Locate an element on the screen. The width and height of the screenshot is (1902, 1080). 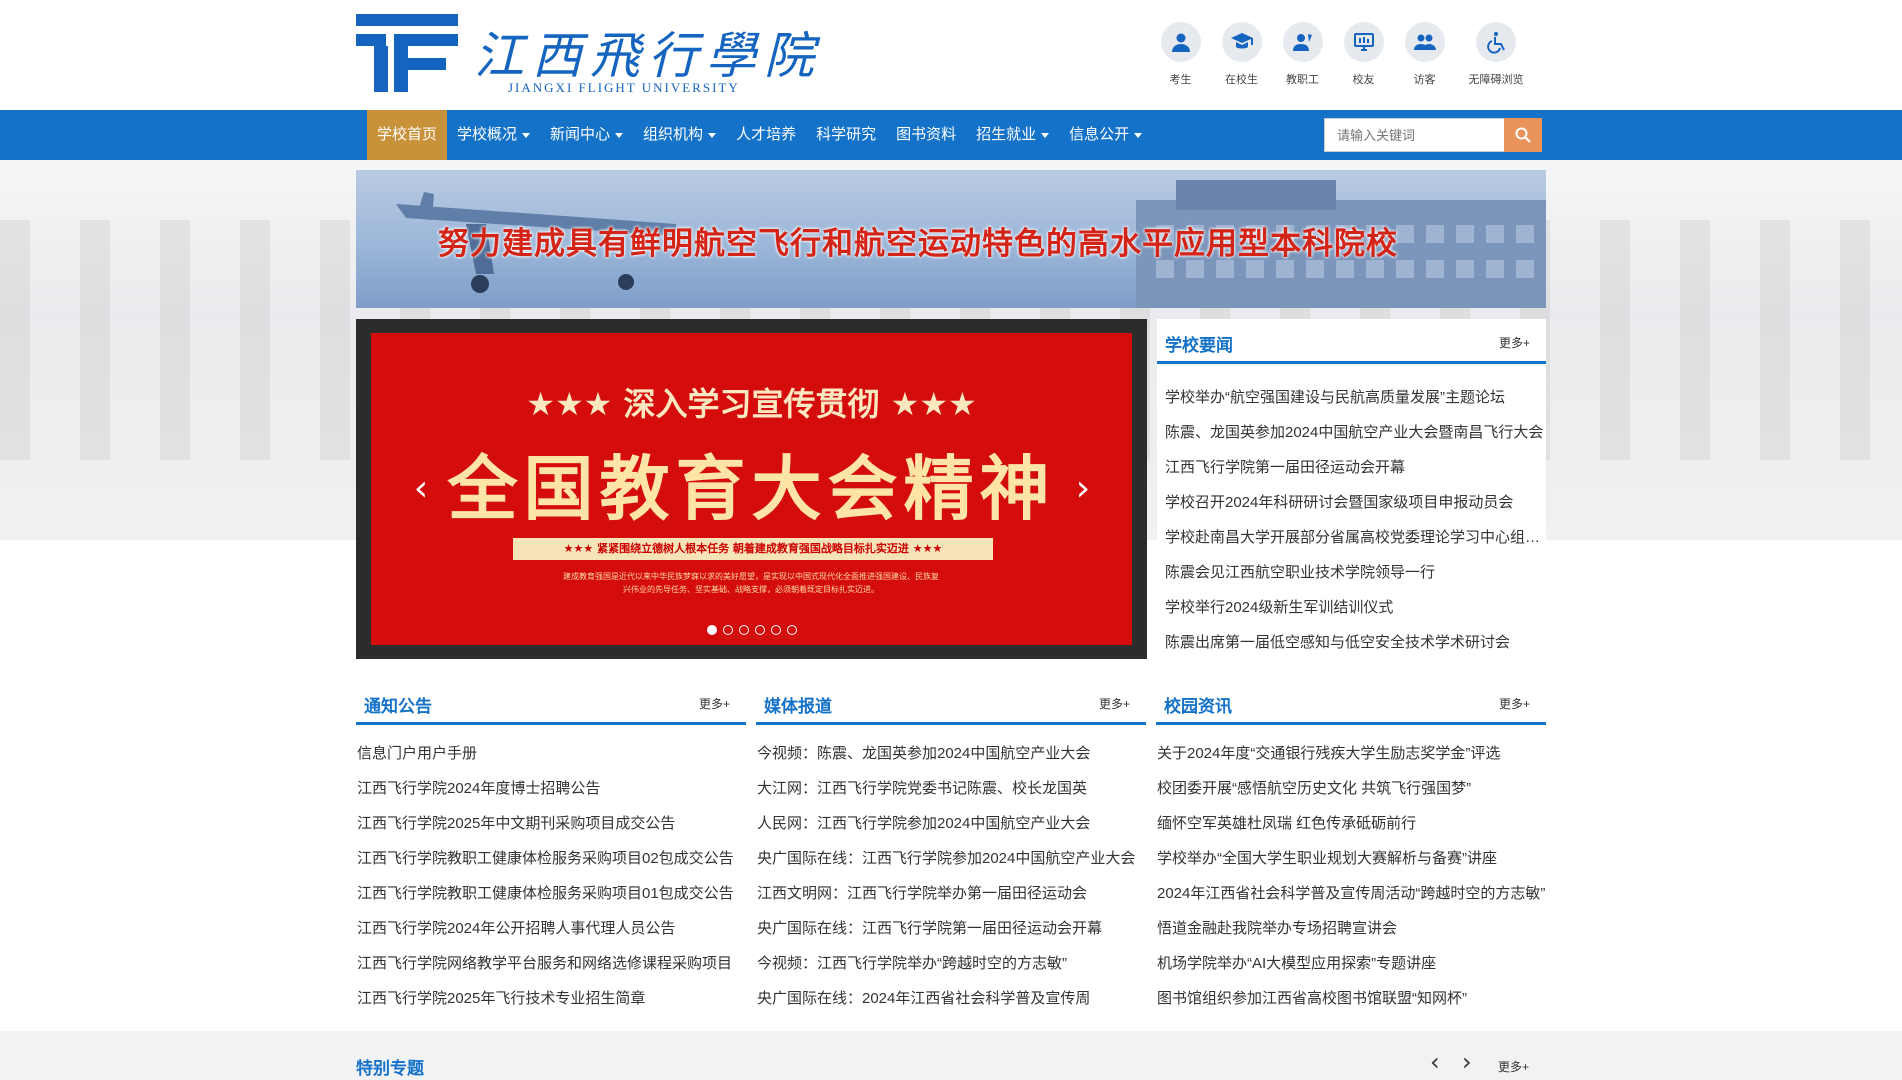
nav-item-news-center: 新闻中心 is located at coordinates (586, 135).